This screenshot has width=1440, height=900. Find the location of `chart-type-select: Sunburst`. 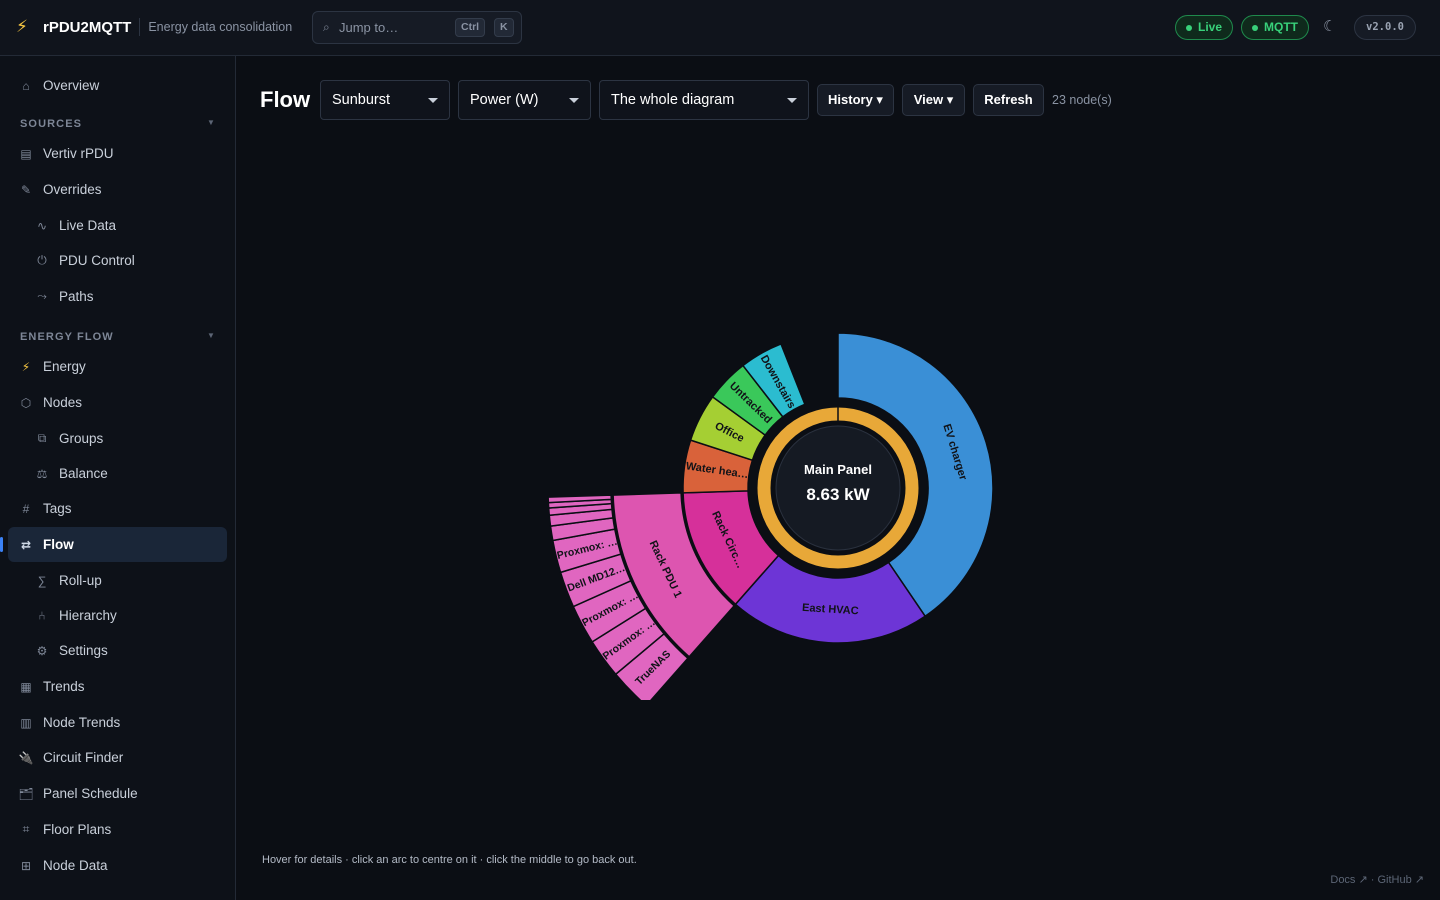

chart-type-select: Sunburst is located at coordinates (385, 100).